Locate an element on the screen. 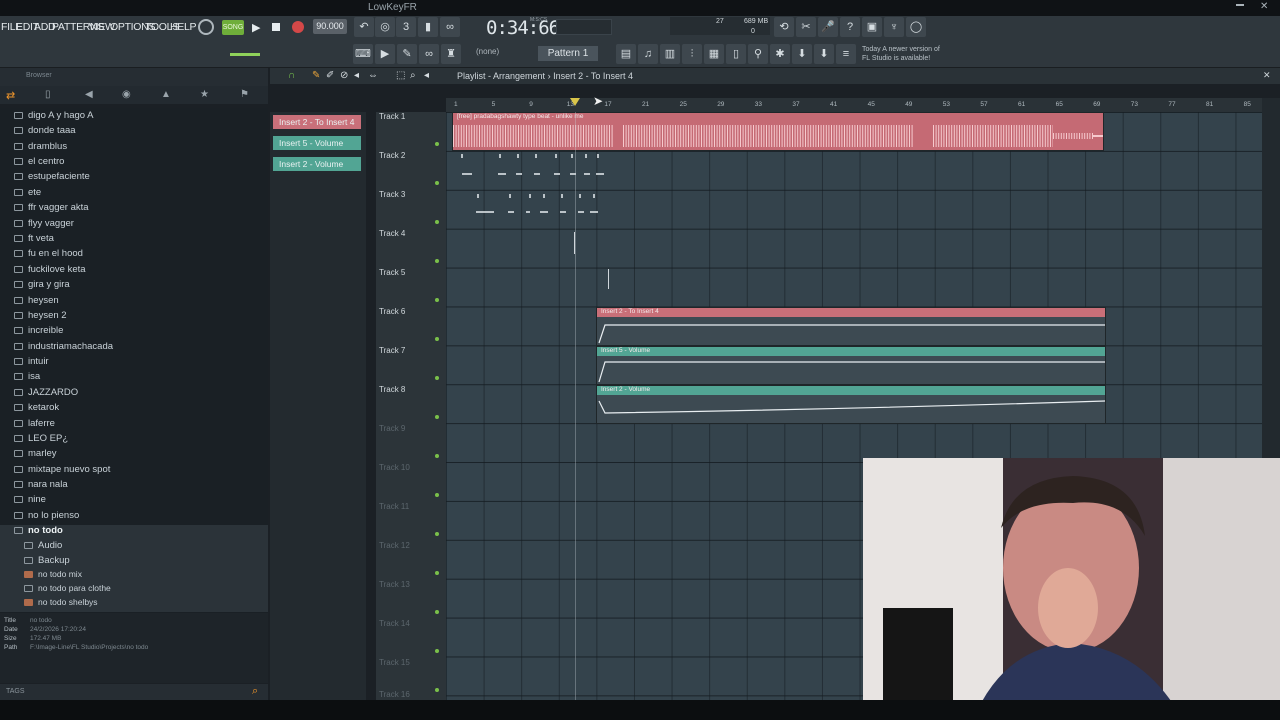  folder-item: isa is located at coordinates (27, 378).